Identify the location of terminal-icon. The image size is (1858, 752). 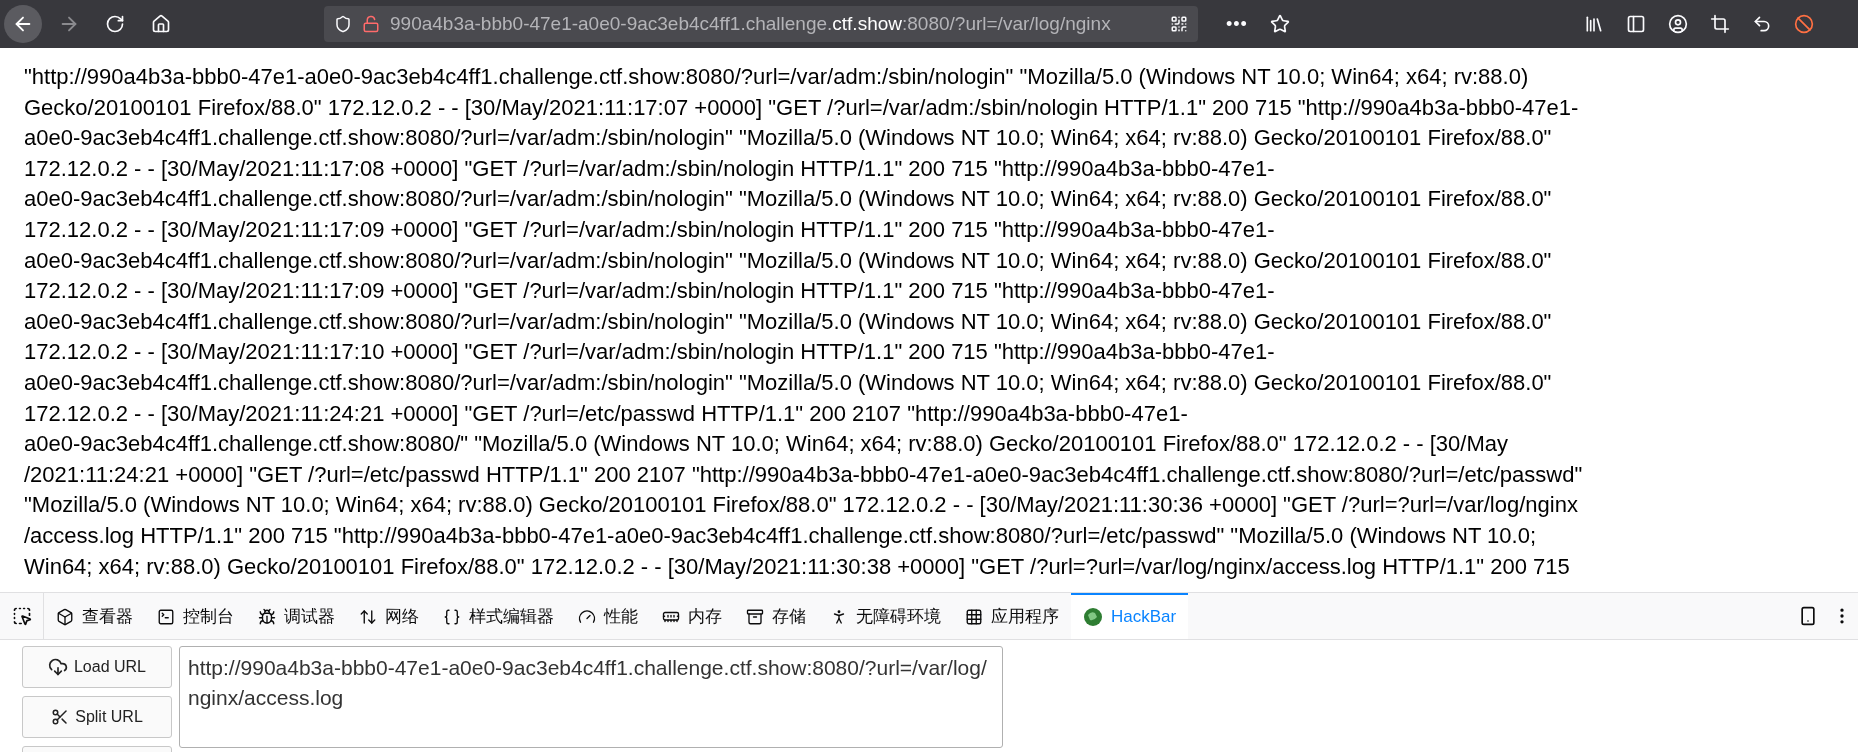
(166, 617).